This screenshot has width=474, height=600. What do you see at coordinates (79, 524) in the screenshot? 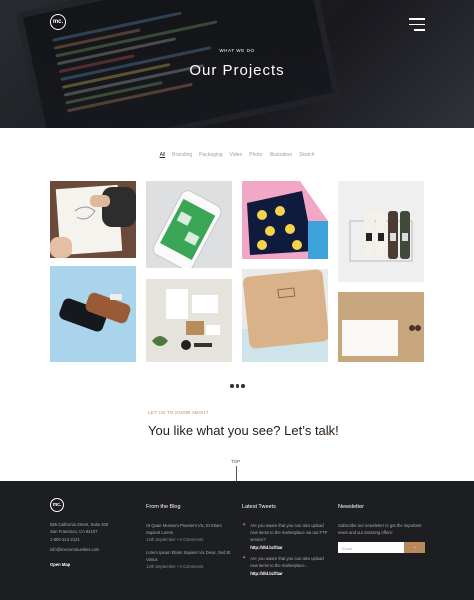
I see `address-line: 555 California Street, Suite 200` at bounding box center [79, 524].